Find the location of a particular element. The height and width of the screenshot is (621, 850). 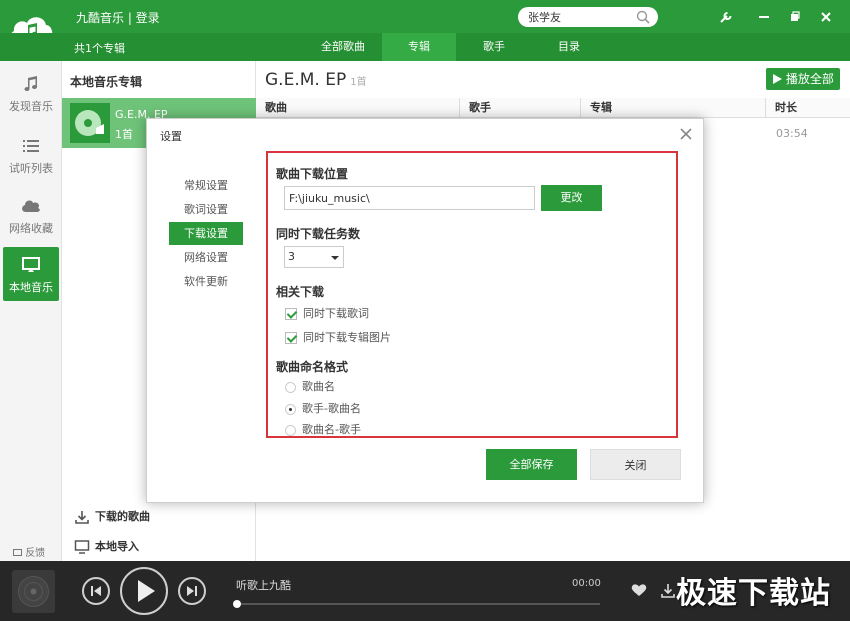

album-thumbnail is located at coordinates (90, 123).